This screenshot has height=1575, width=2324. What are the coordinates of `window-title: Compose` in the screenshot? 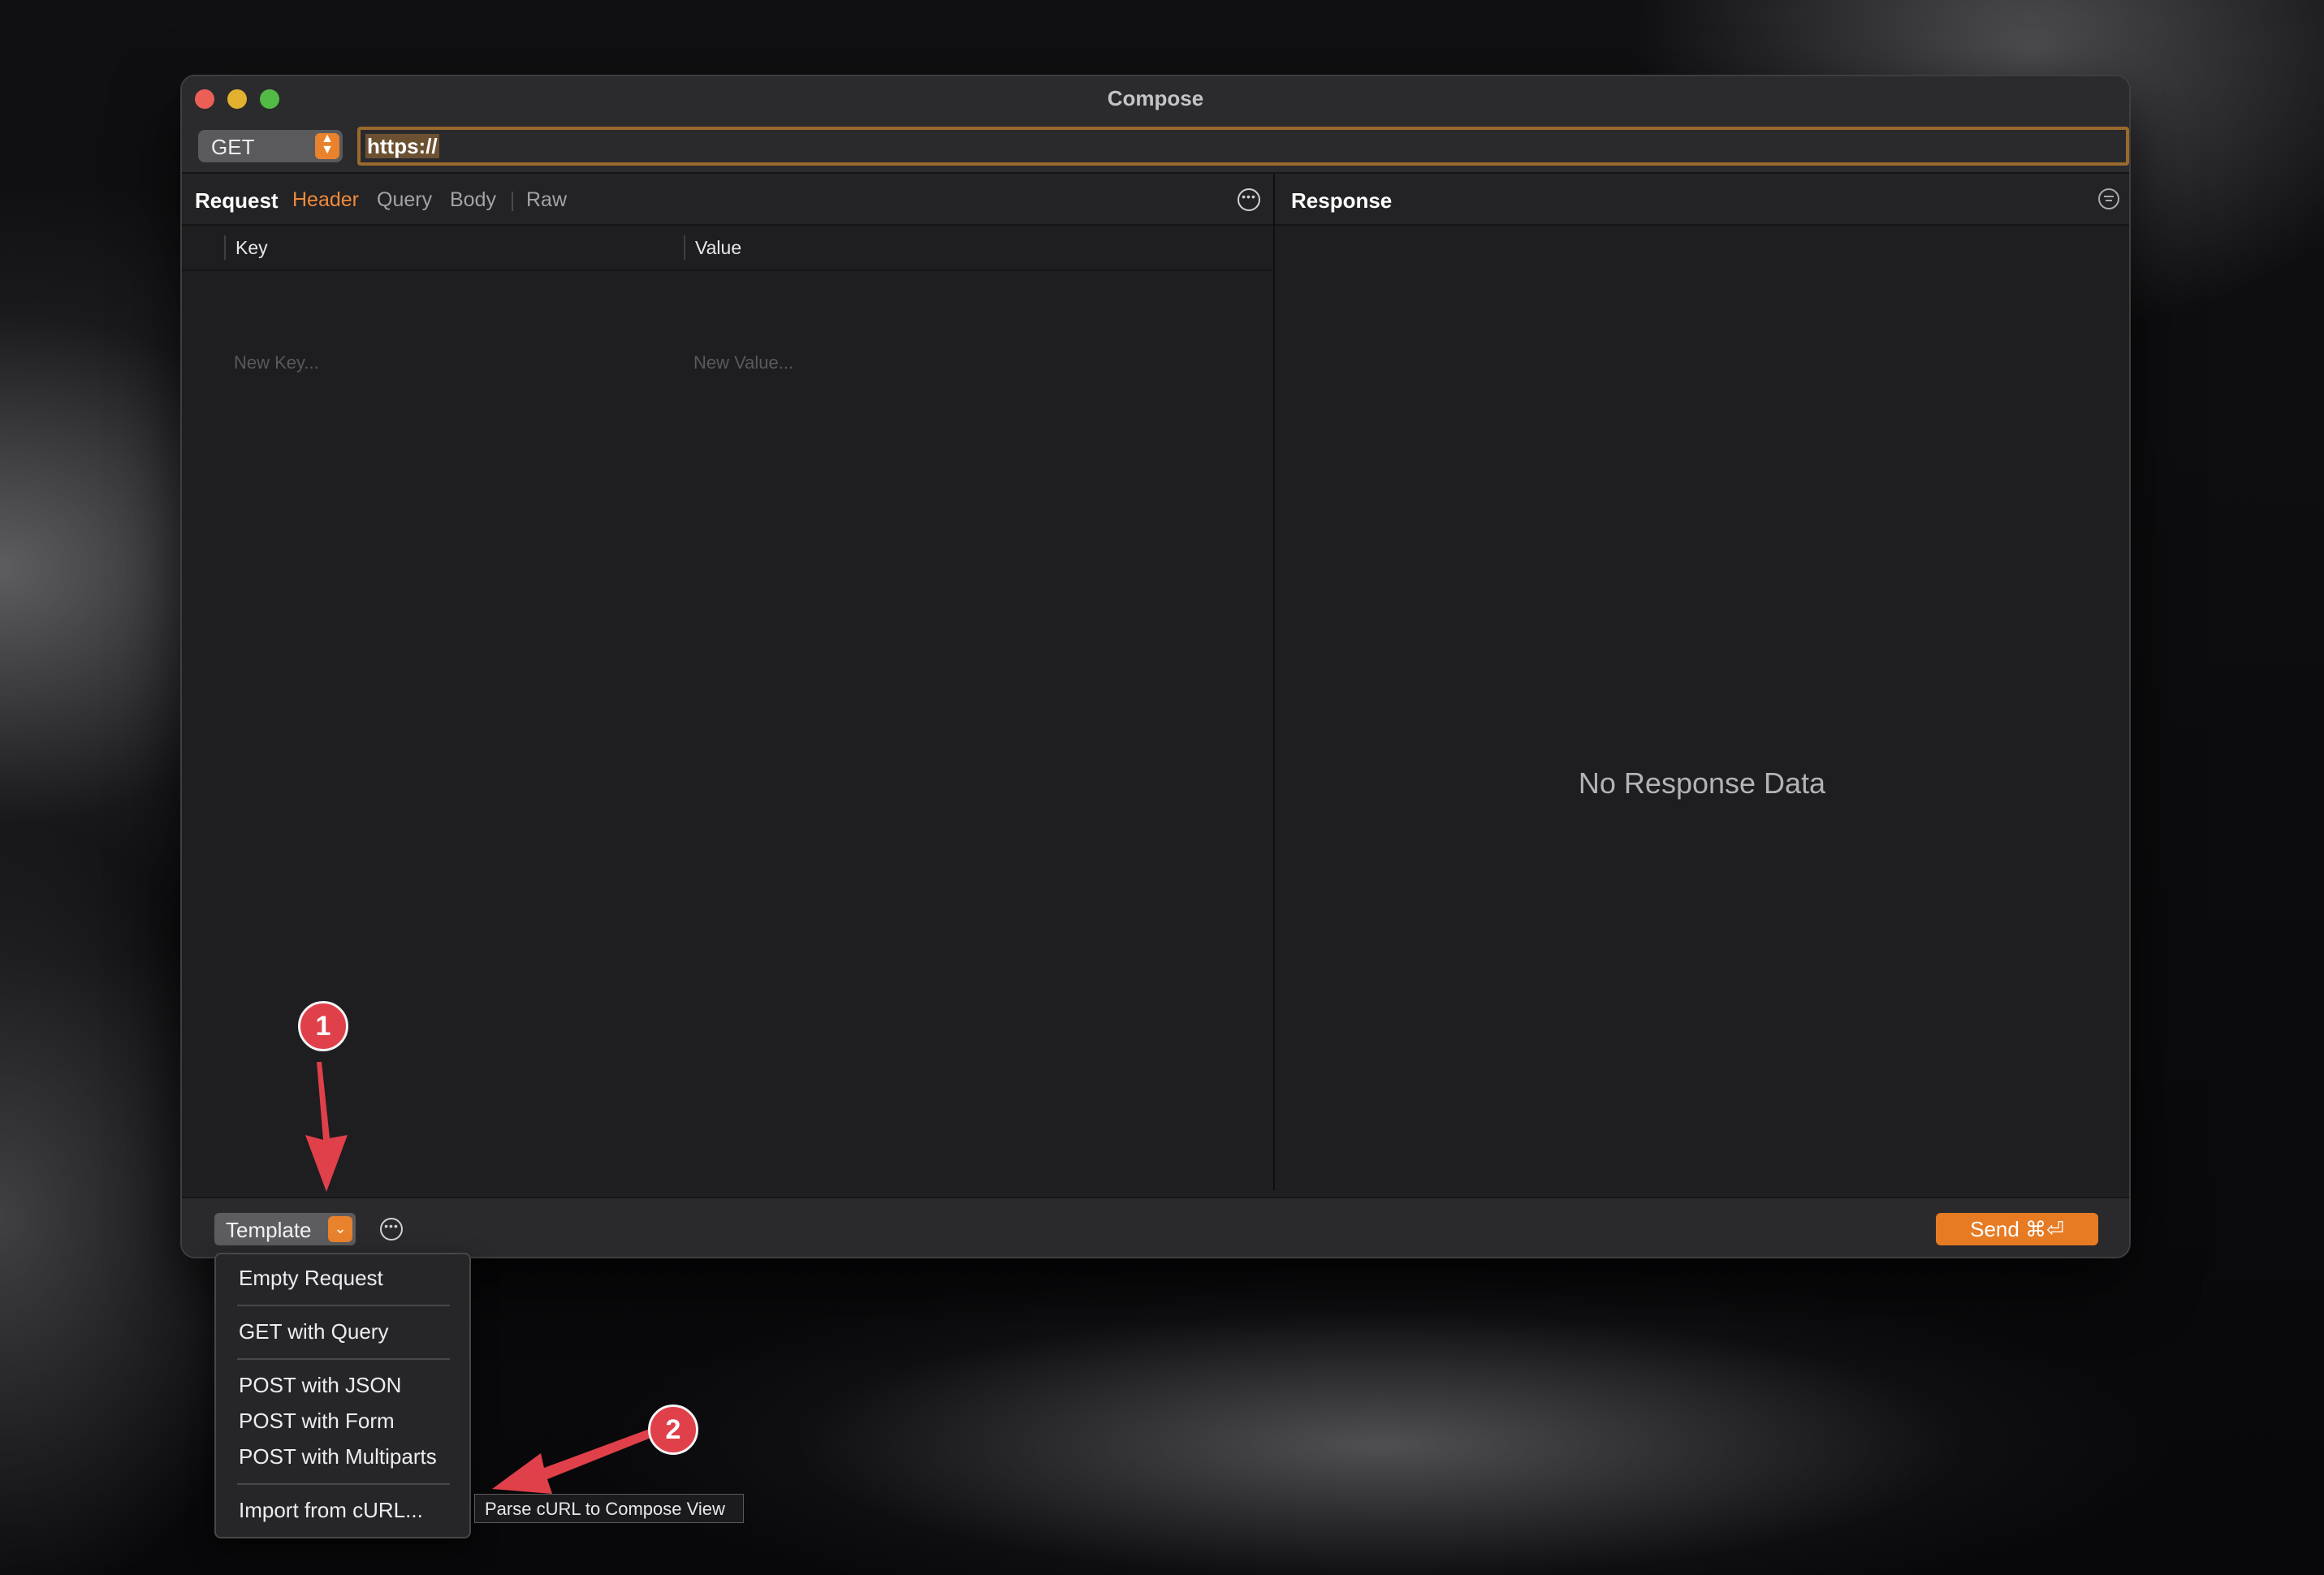 It's located at (1155, 98).